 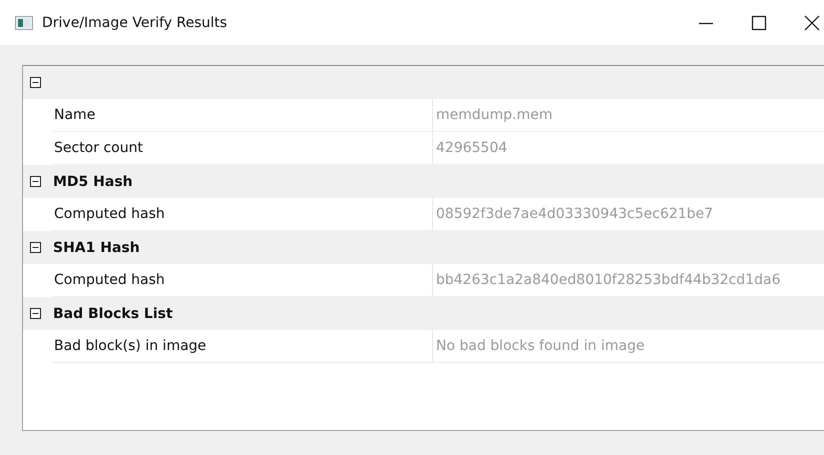 What do you see at coordinates (113, 314) in the screenshot?
I see `category-label: Bad Blocks List` at bounding box center [113, 314].